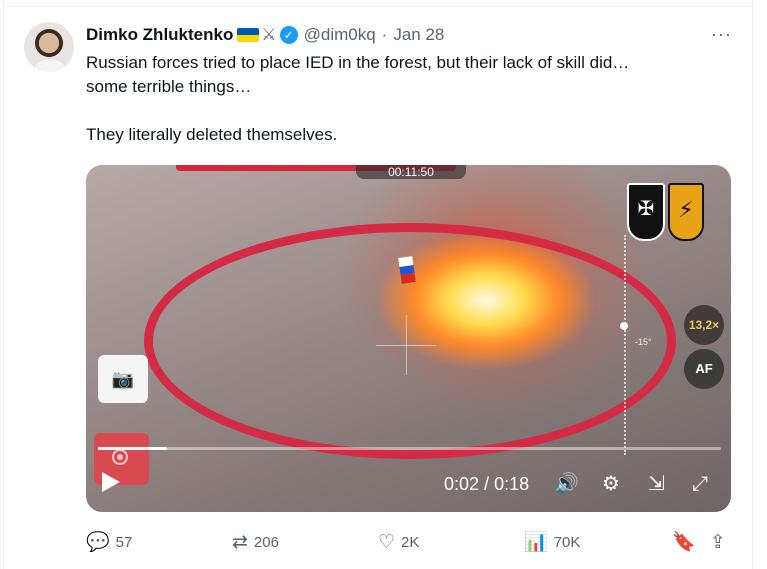 The width and height of the screenshot is (767, 569). What do you see at coordinates (398, 543) in the screenshot?
I see `like-button: ♡ 2K` at bounding box center [398, 543].